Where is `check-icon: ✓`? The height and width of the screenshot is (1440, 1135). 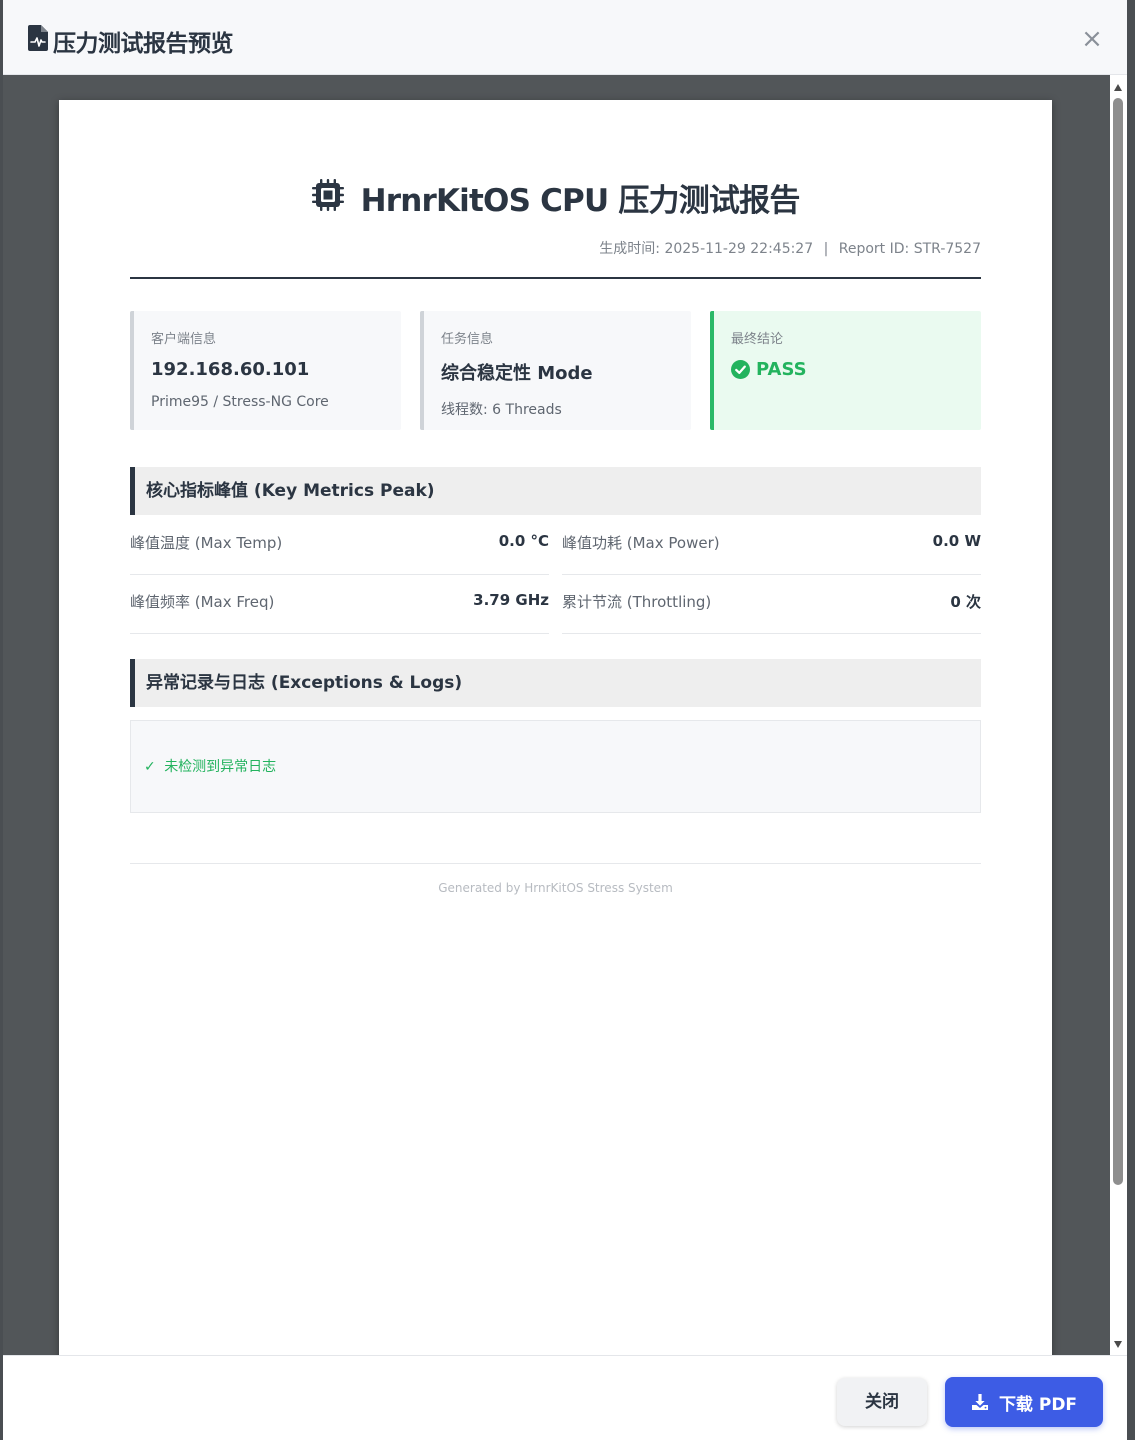
check-icon: ✓ is located at coordinates (150, 767).